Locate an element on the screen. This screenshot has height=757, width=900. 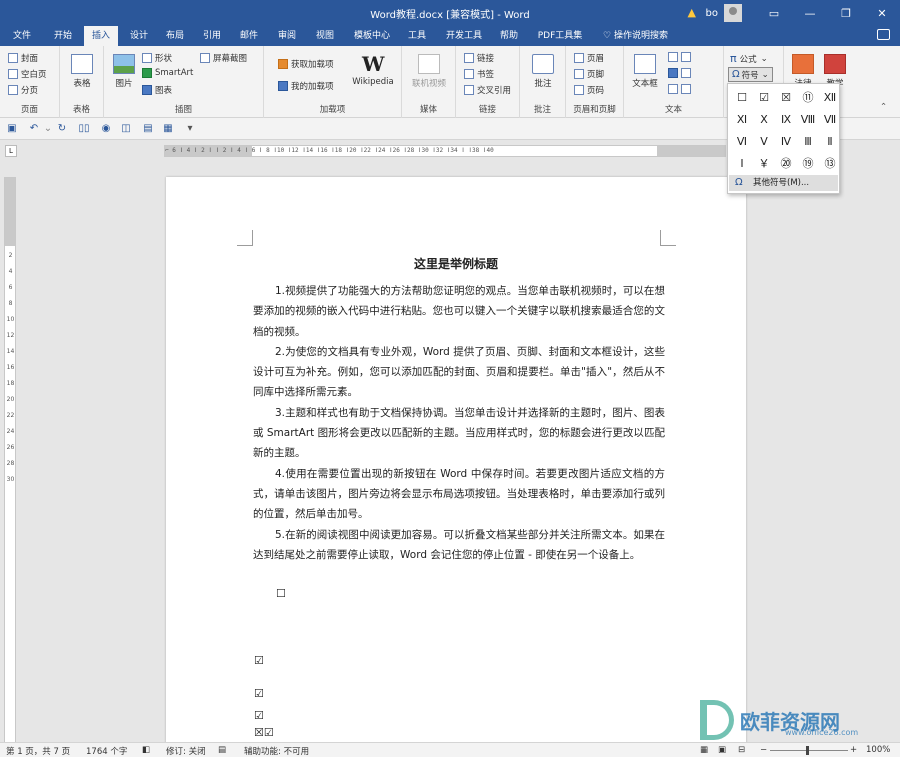
symbol-cell: Ⅲ is located at coordinates (808, 142).